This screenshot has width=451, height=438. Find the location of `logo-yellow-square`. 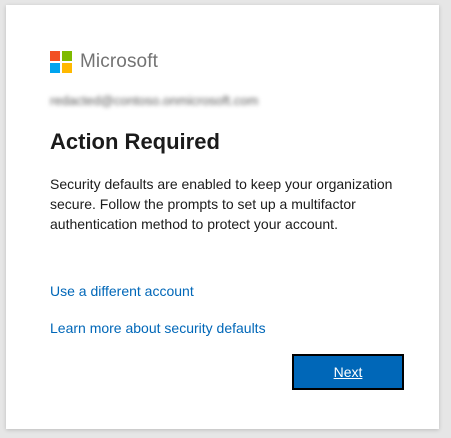

logo-yellow-square is located at coordinates (67, 67).